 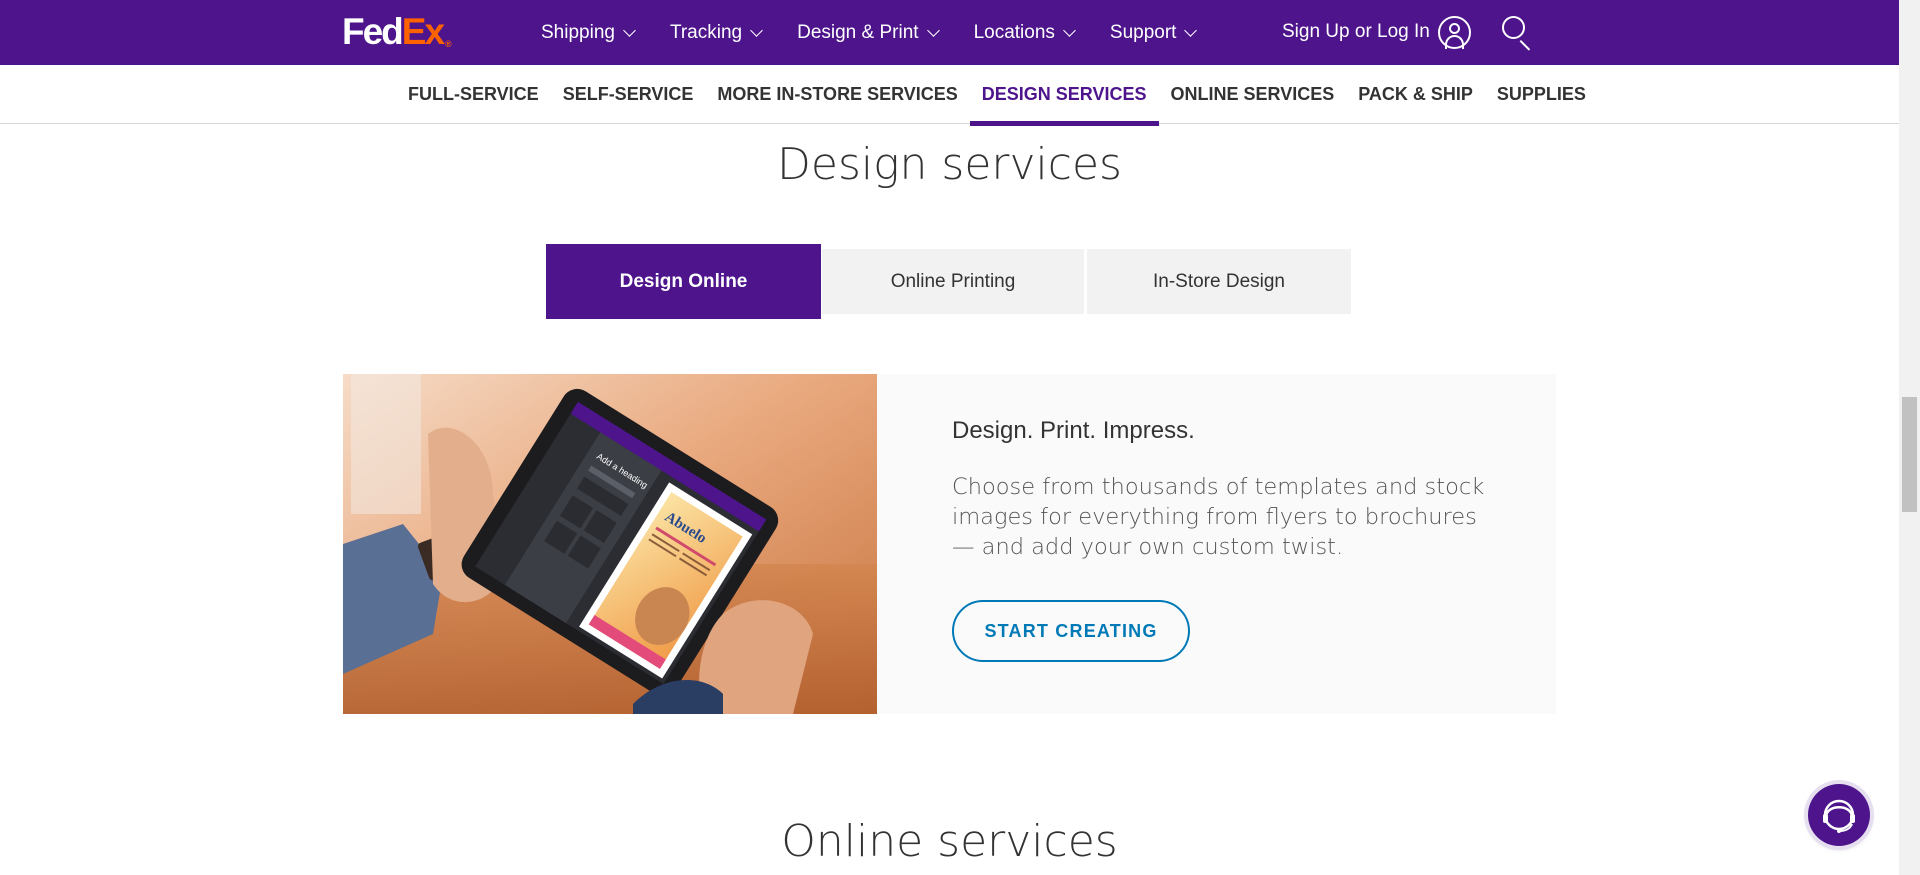 What do you see at coordinates (423, 31) in the screenshot?
I see `logo-ex: Ex` at bounding box center [423, 31].